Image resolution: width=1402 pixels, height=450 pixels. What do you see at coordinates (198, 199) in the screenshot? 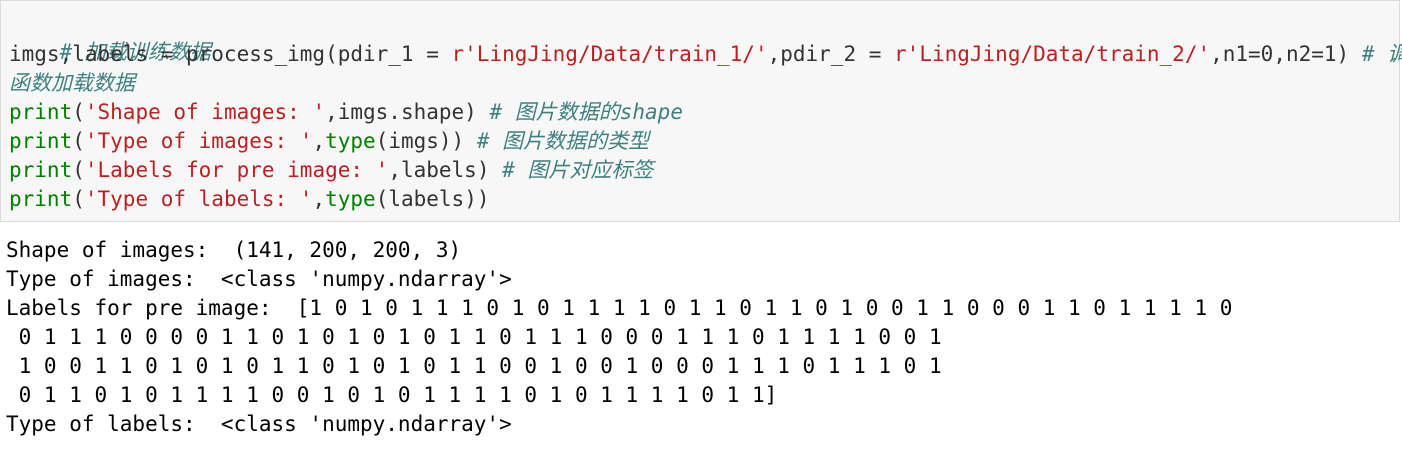
I see `string-literal: 'Type of labels: '` at bounding box center [198, 199].